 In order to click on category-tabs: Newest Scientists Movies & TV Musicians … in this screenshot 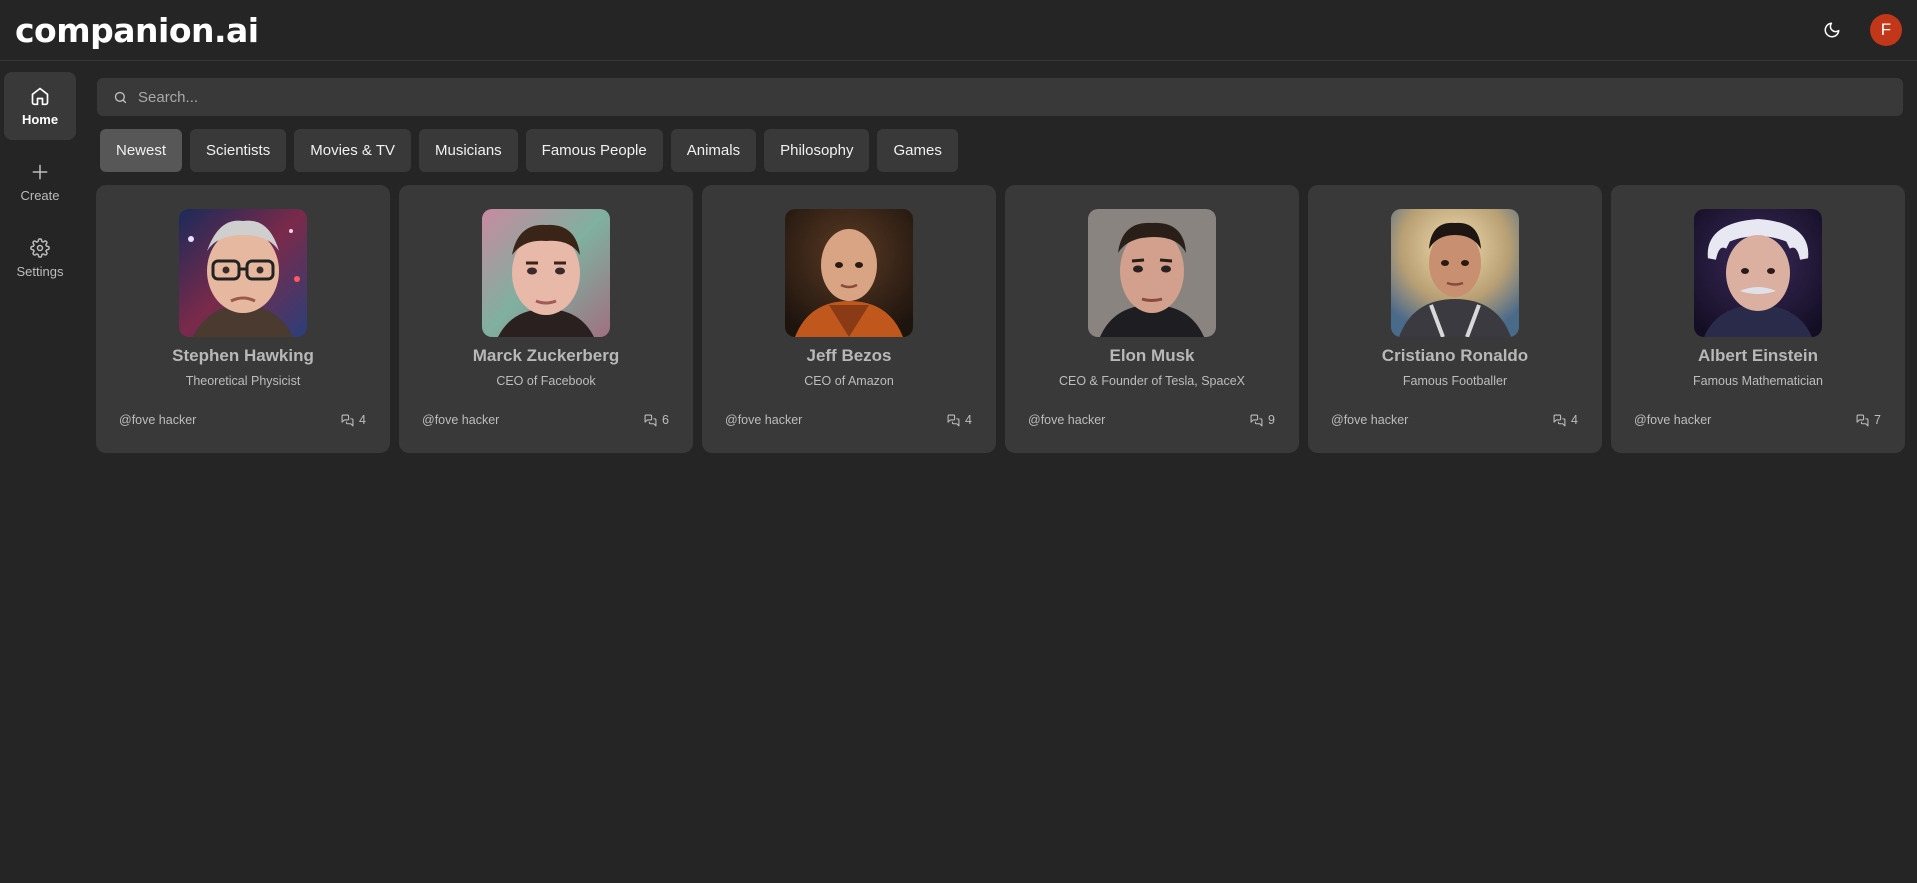, I will do `click(529, 150)`.